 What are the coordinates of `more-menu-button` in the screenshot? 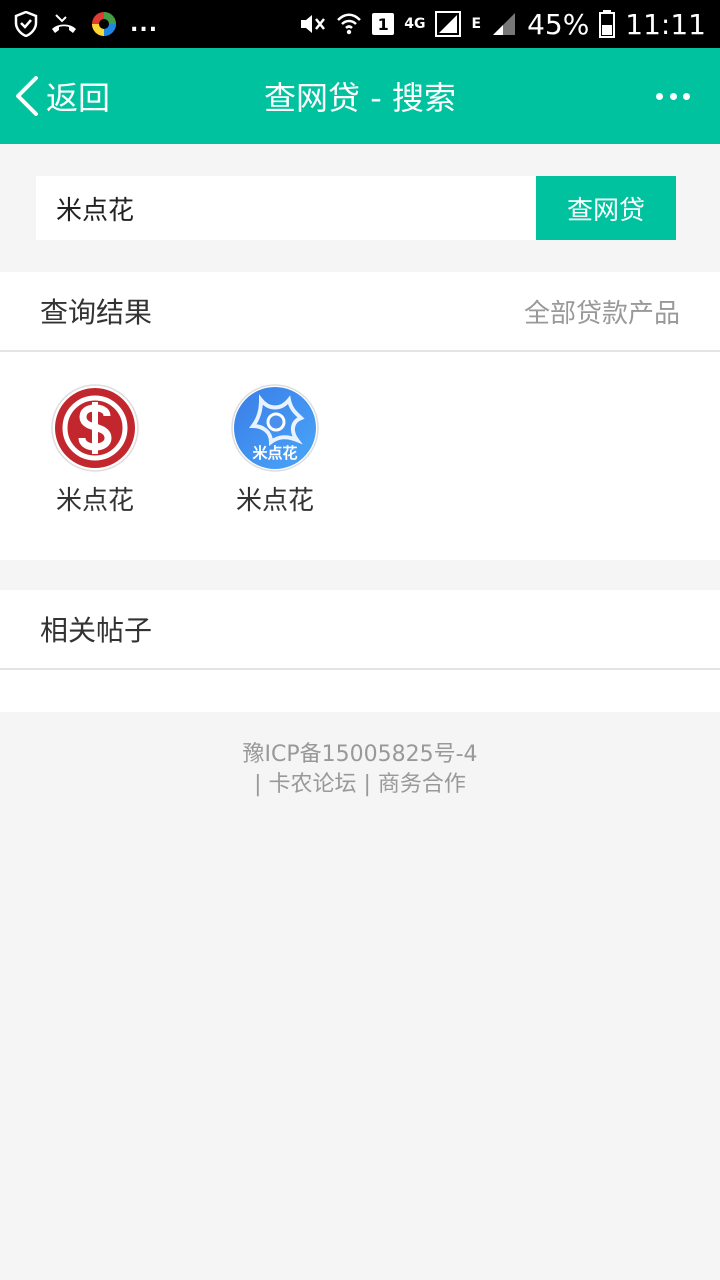 It's located at (673, 96).